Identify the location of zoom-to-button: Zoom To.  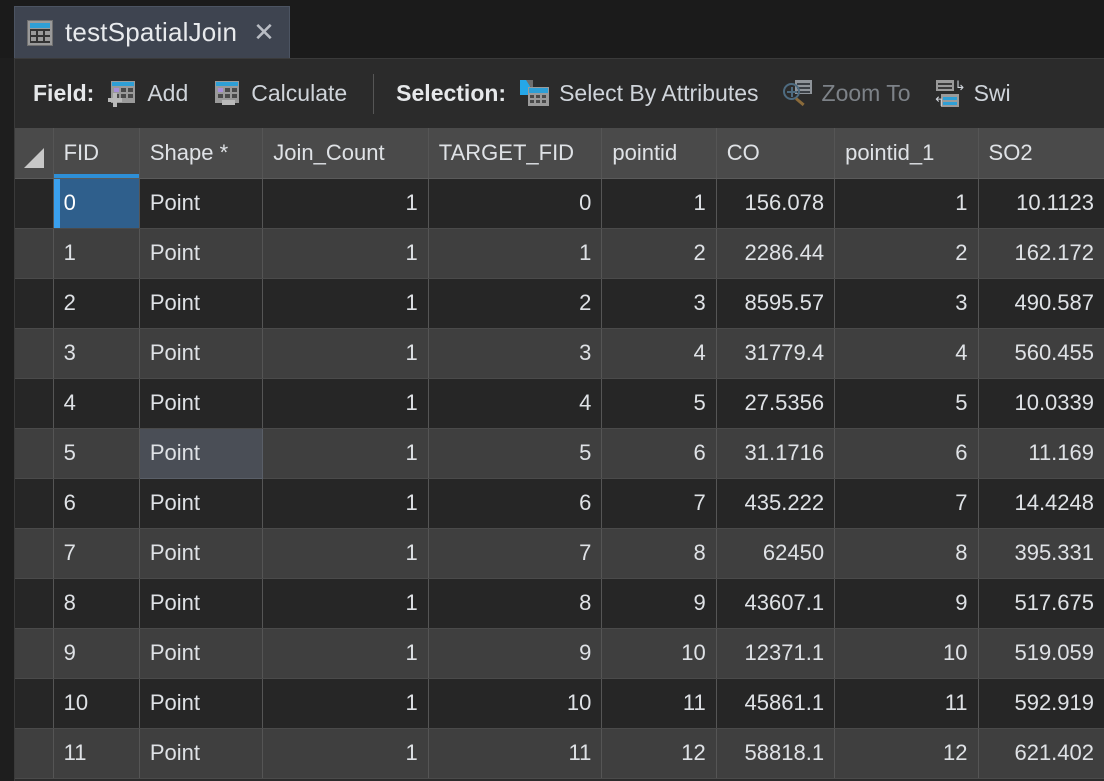
(846, 93).